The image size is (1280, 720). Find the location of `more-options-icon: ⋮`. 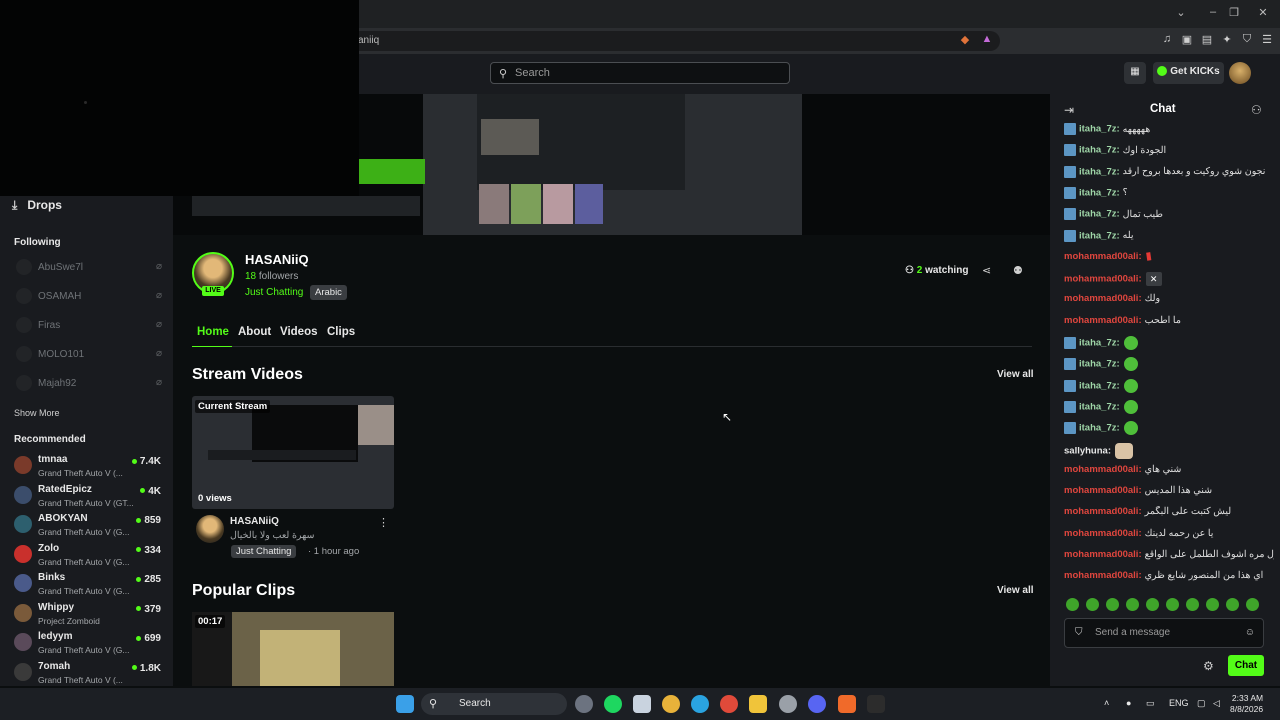

more-options-icon: ⋮ is located at coordinates (383, 522).